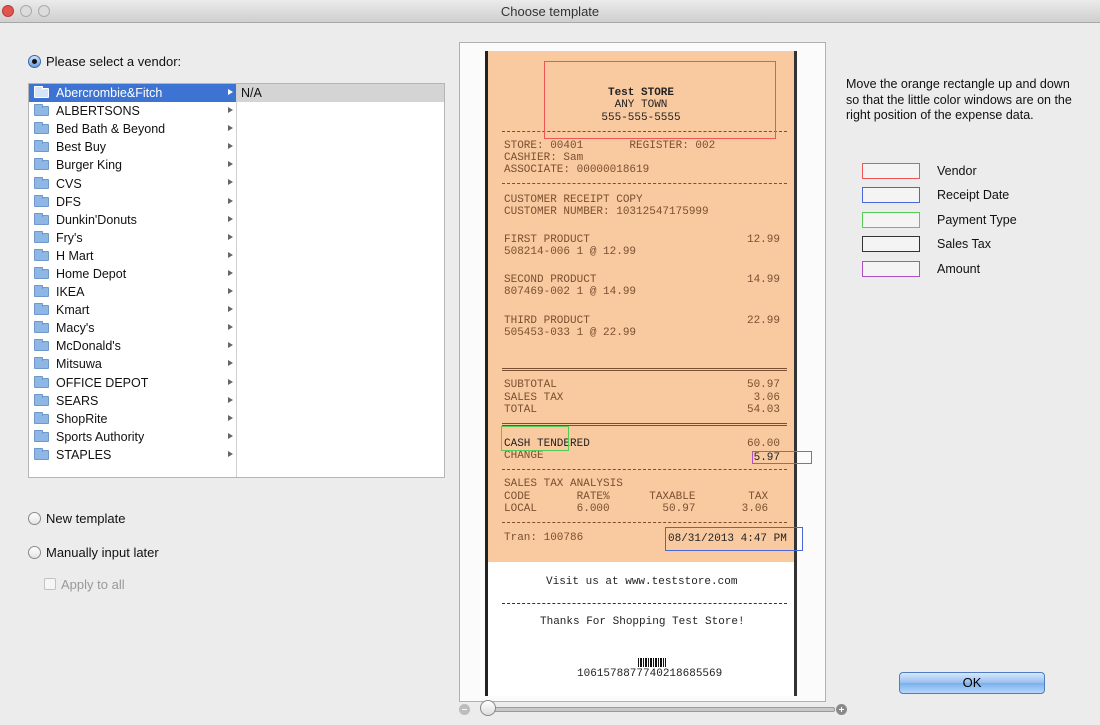 This screenshot has width=1100, height=725. What do you see at coordinates (34, 61) in the screenshot?
I see `select-vendor-radio` at bounding box center [34, 61].